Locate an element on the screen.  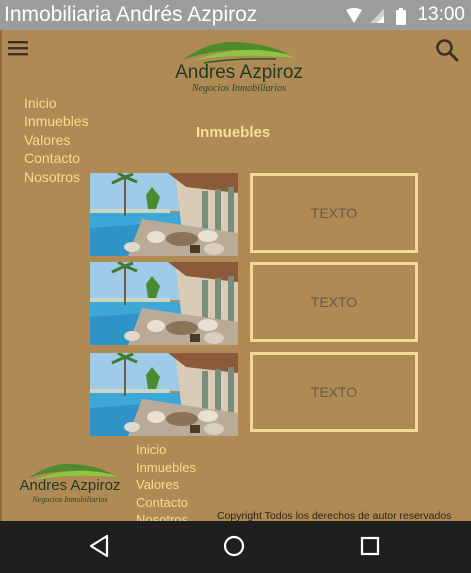
nav-link-valores: Valores is located at coordinates (56, 140).